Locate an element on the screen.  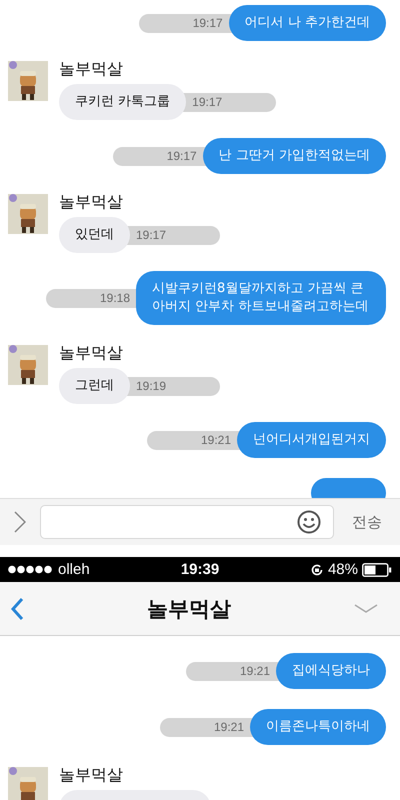
emoticon-icon is located at coordinates (309, 522).